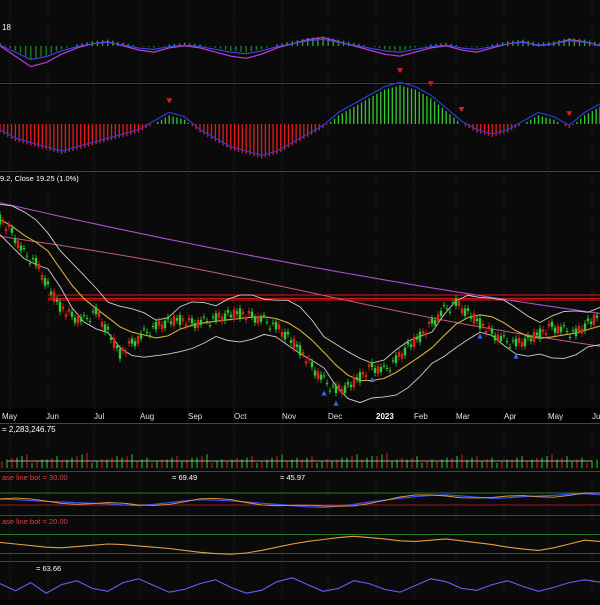 This screenshot has height=605, width=600. I want to click on legend-close: 9.2, Close 19.25 (1.0%), so click(39, 178).